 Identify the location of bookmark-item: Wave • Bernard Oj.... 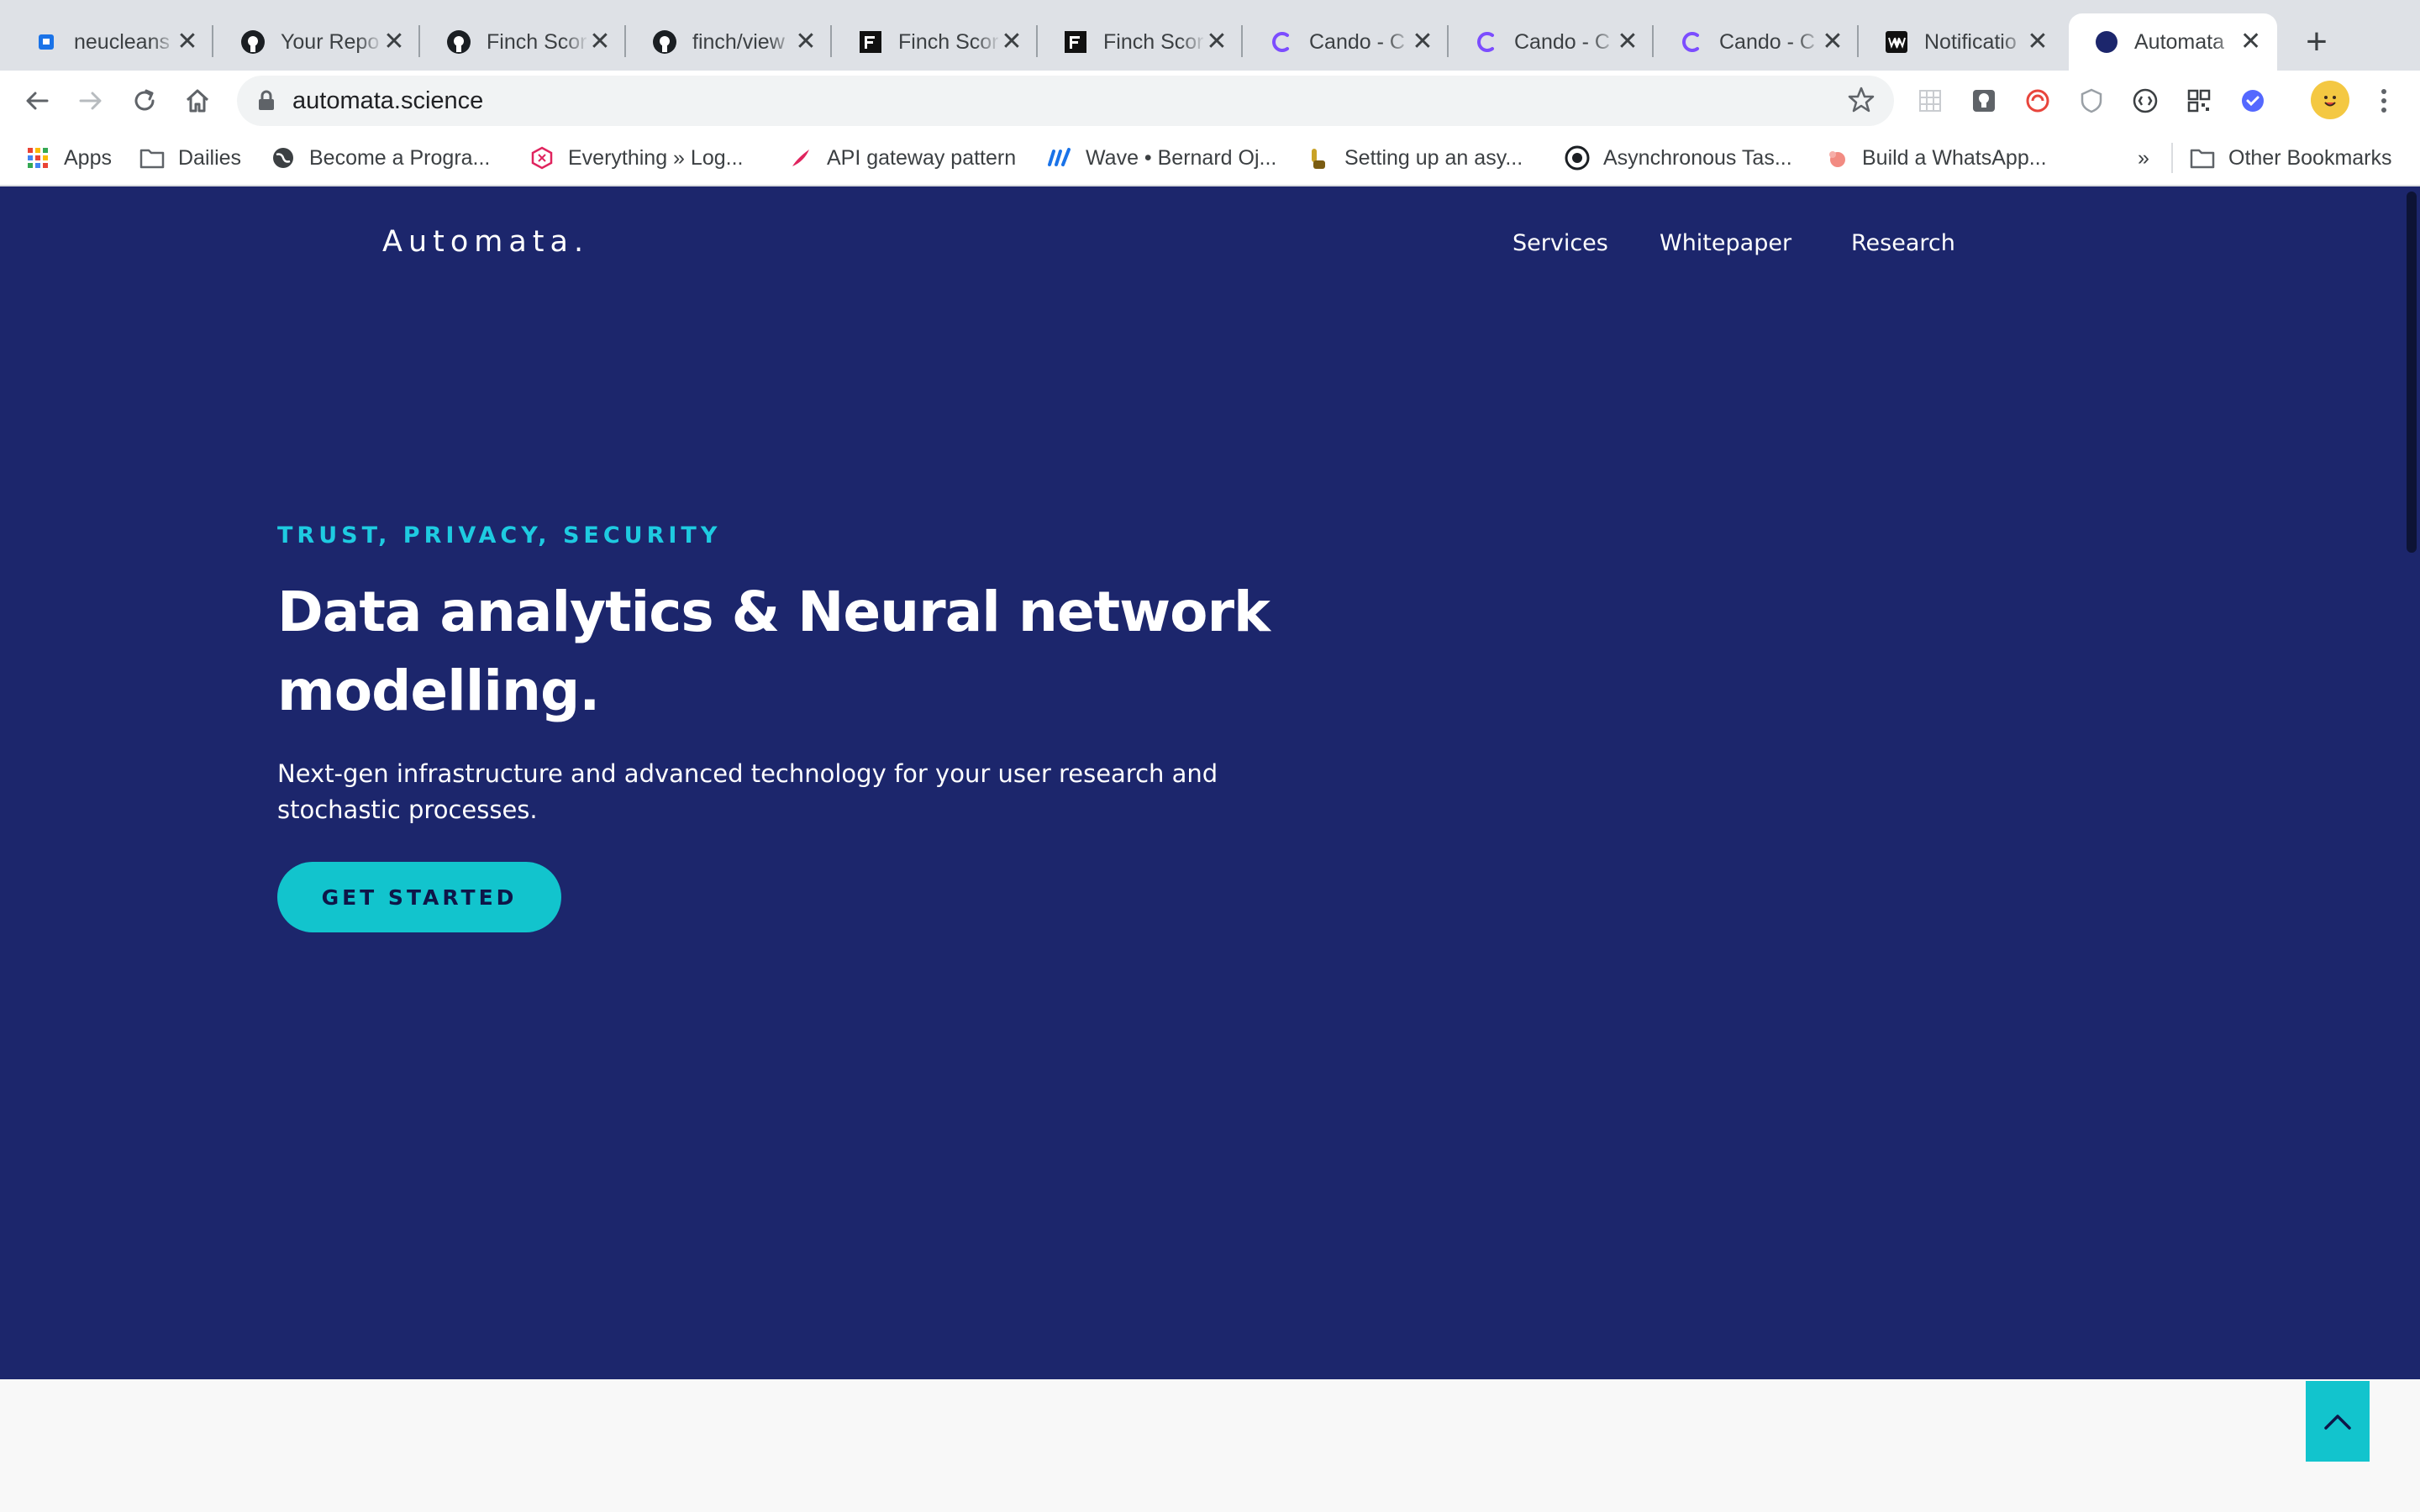
(1162, 158).